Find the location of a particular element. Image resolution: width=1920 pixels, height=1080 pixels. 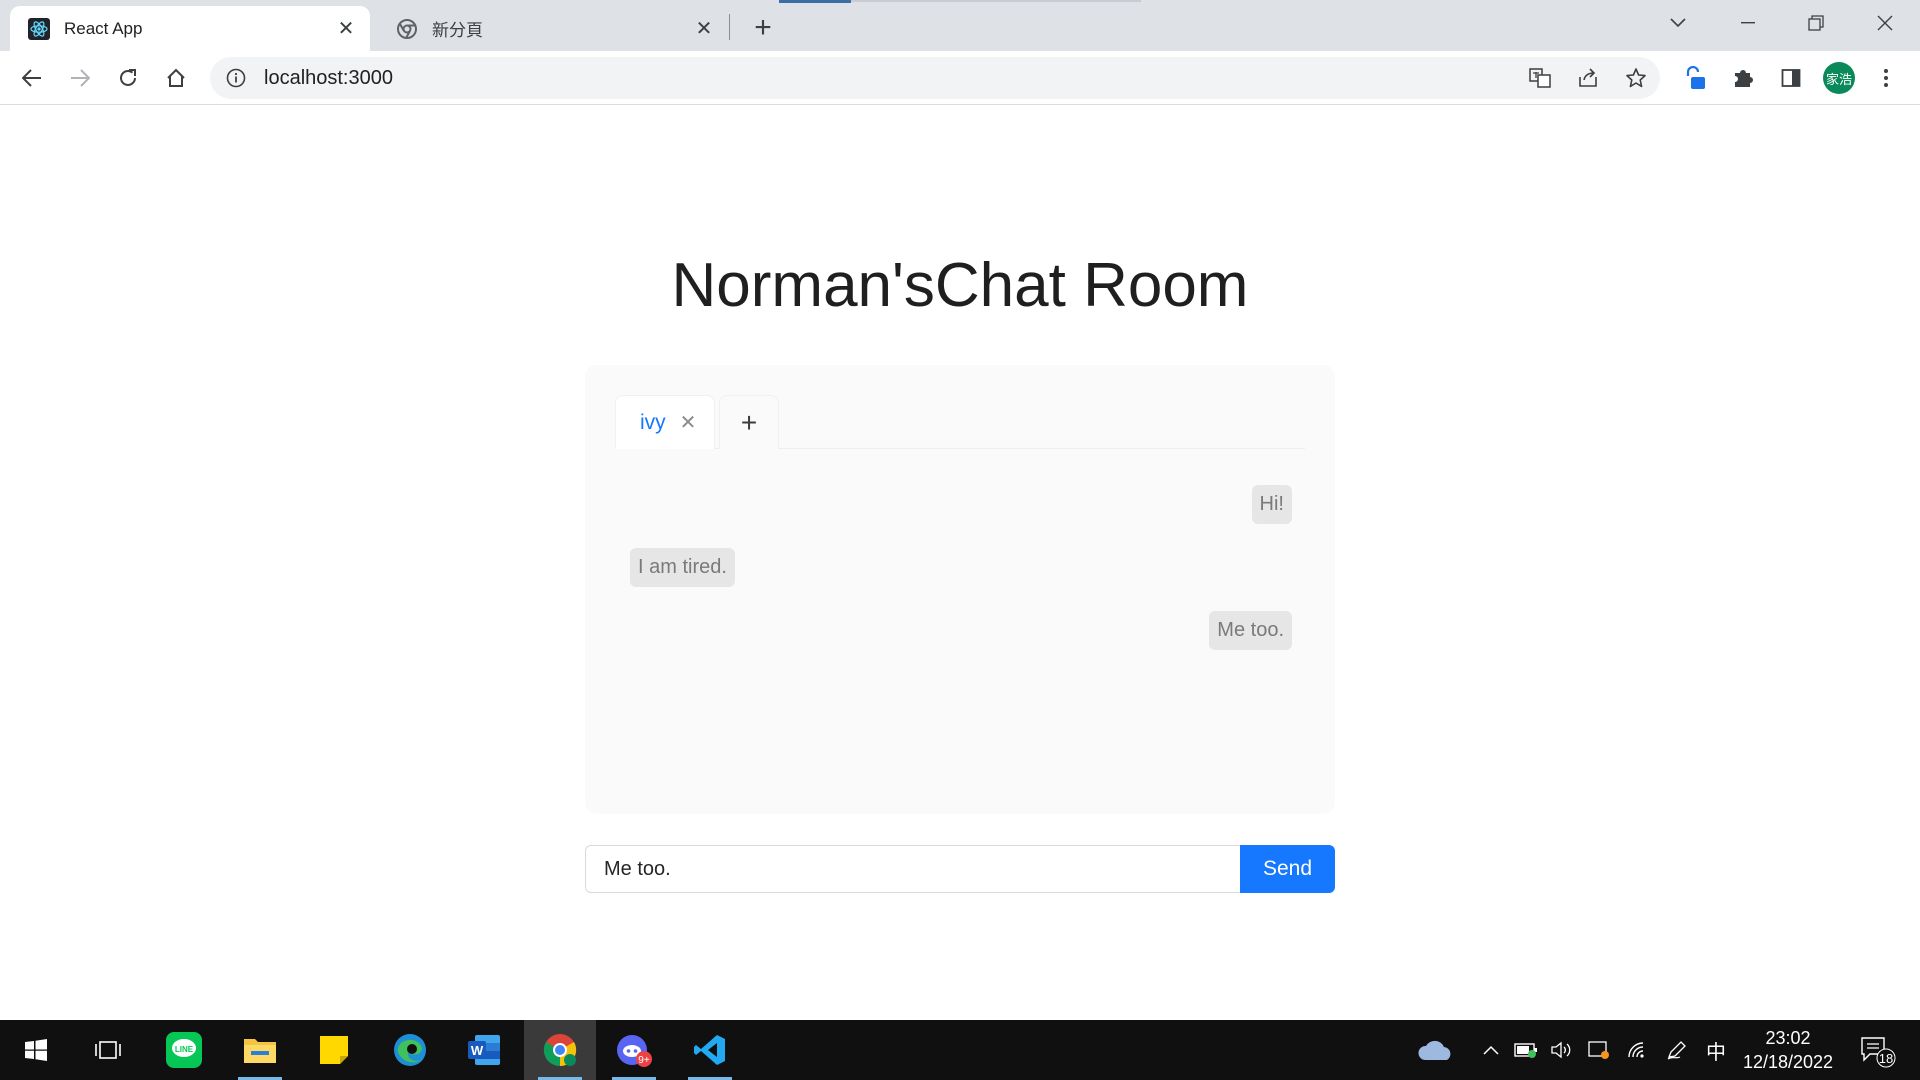

restore-icon is located at coordinates (1816, 23).